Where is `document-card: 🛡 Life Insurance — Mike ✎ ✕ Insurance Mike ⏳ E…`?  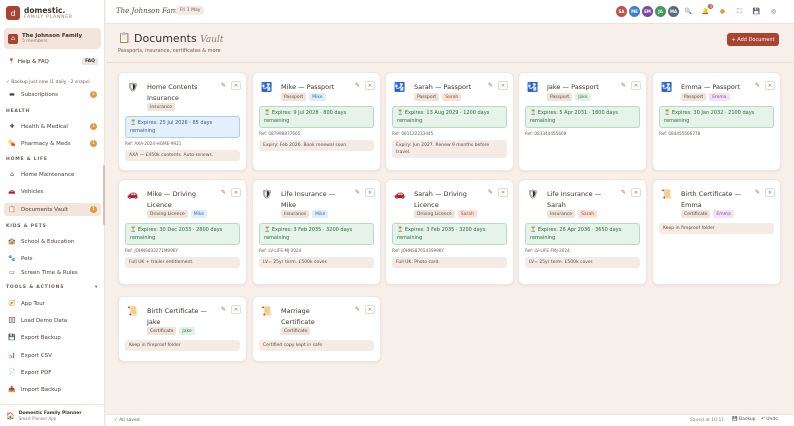 document-card: 🛡 Life Insurance — Mike ✎ ✕ Insurance Mike ⏳ E… is located at coordinates (316, 232).